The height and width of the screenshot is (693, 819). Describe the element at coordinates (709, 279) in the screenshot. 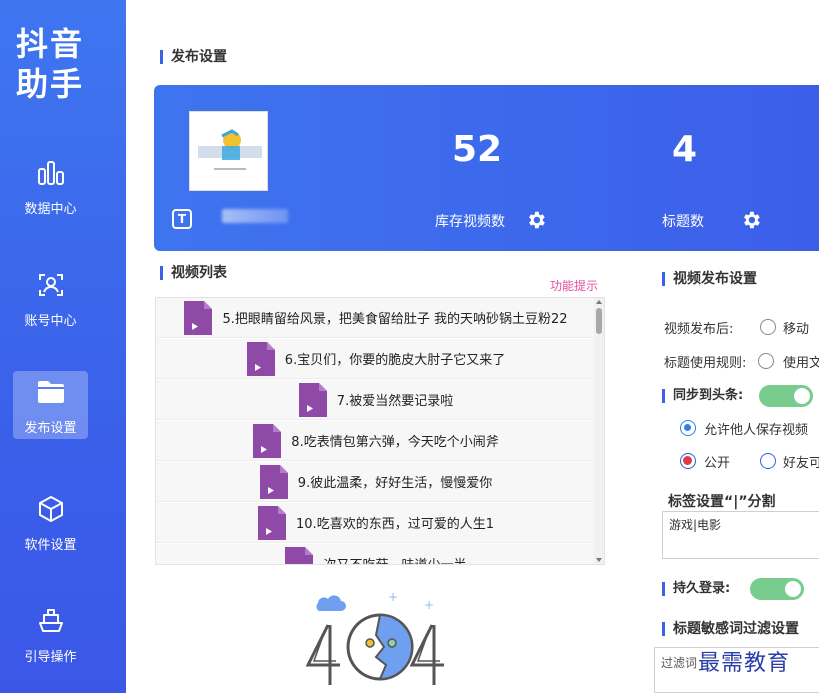

I see `video-publish-settings-title: 视频发布设置` at that location.